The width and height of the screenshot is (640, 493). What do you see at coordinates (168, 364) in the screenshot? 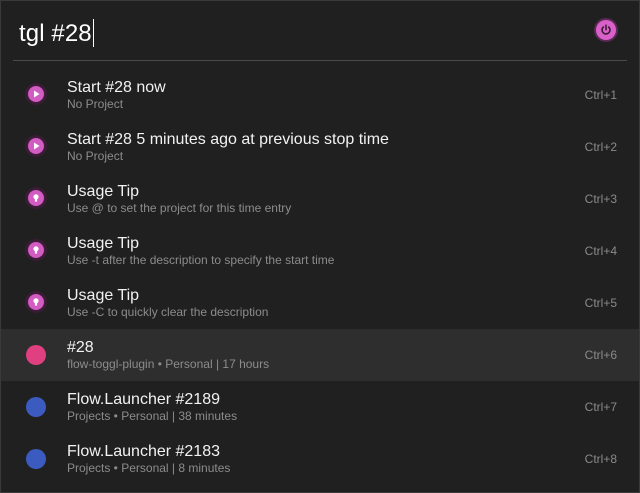
I see `result-subtitle: flow-toggl-plugin • Personal | 17 hours` at bounding box center [168, 364].